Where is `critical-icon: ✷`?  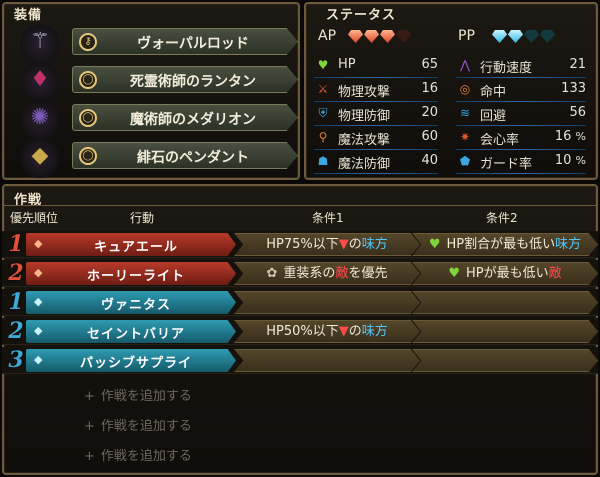 critical-icon: ✷ is located at coordinates (465, 137).